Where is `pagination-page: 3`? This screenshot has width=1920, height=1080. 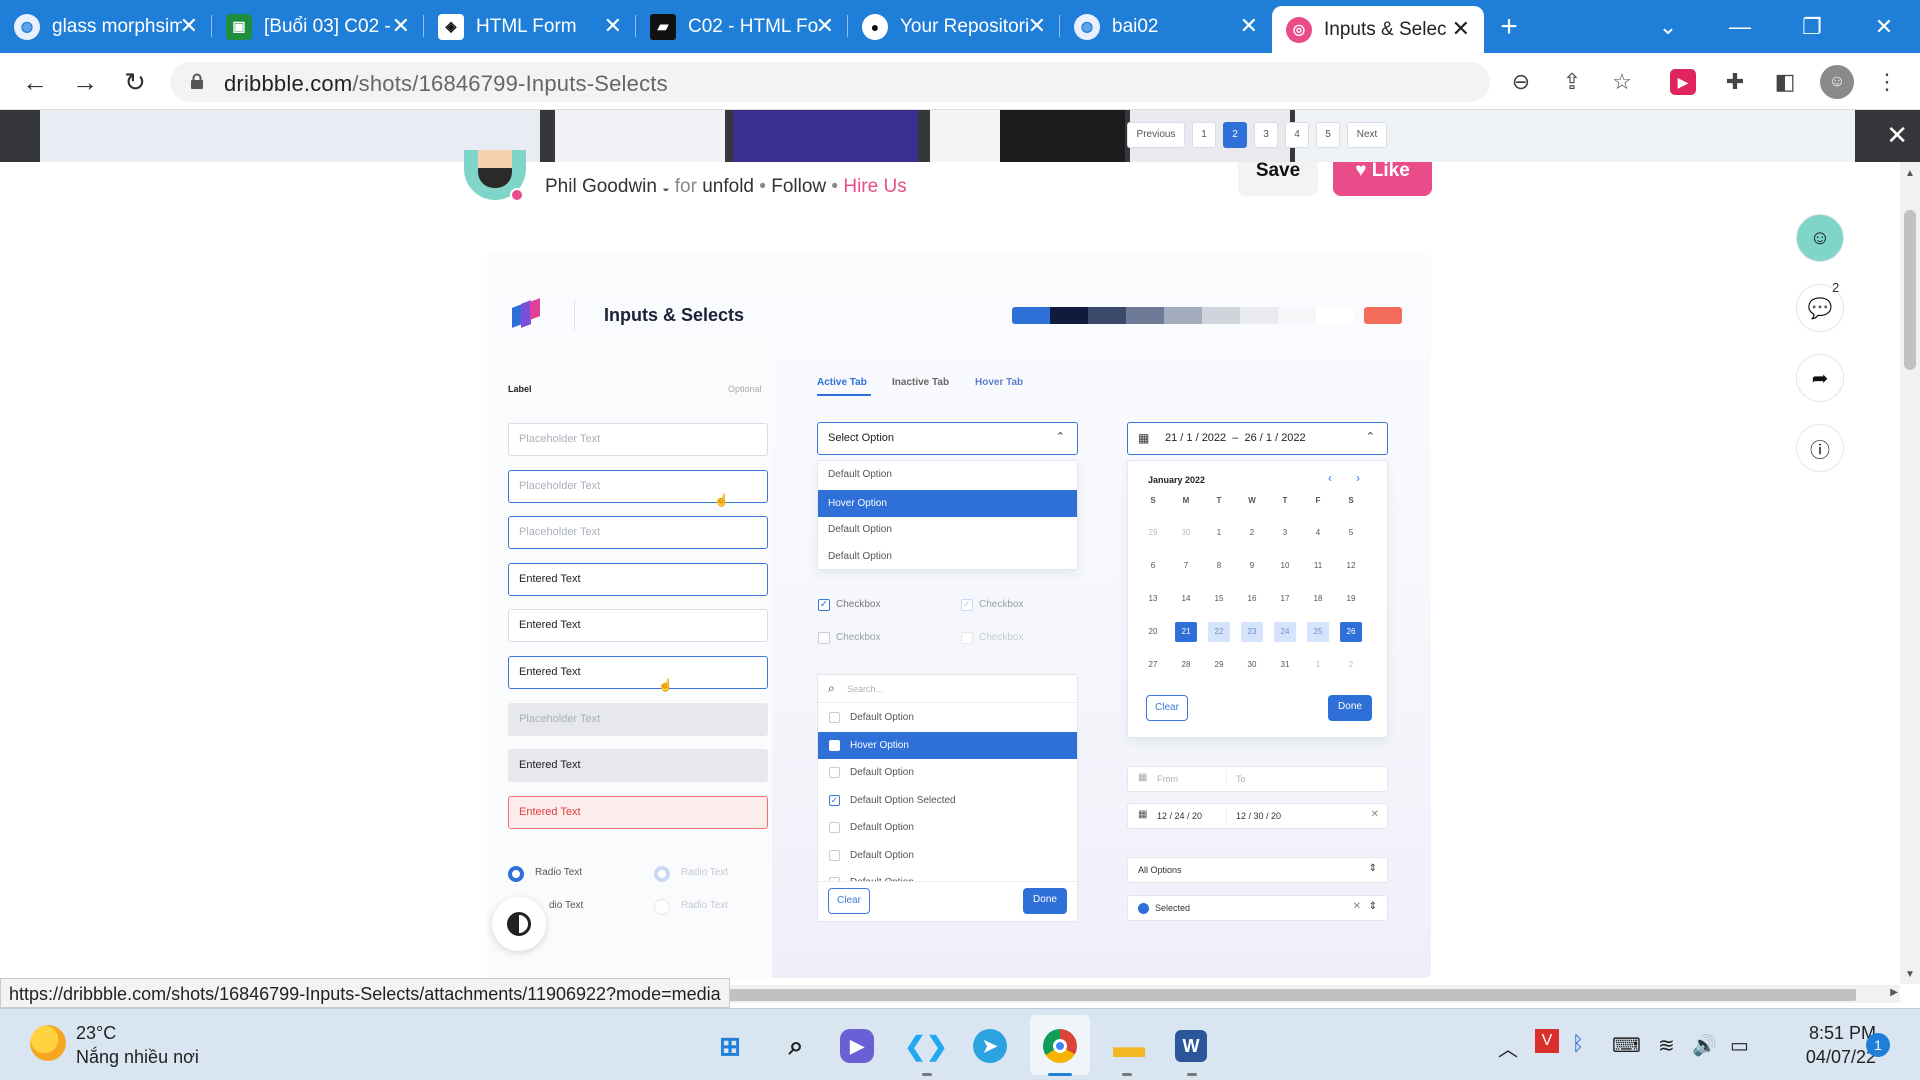 pagination-page: 3 is located at coordinates (1266, 135).